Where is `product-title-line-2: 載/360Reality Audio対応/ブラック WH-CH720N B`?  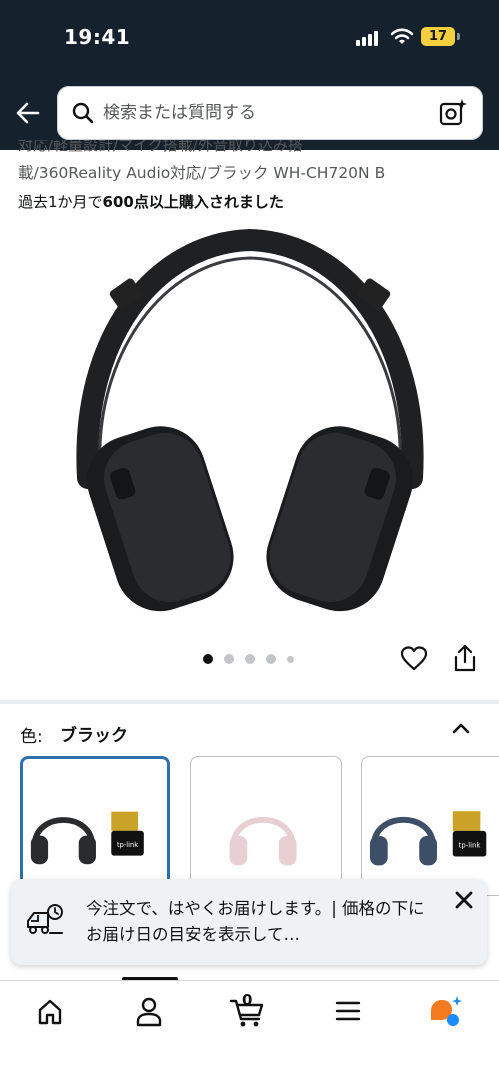
product-title-line-2: 載/360Reality Audio対応/ブラック WH-CH720N B is located at coordinates (202, 173).